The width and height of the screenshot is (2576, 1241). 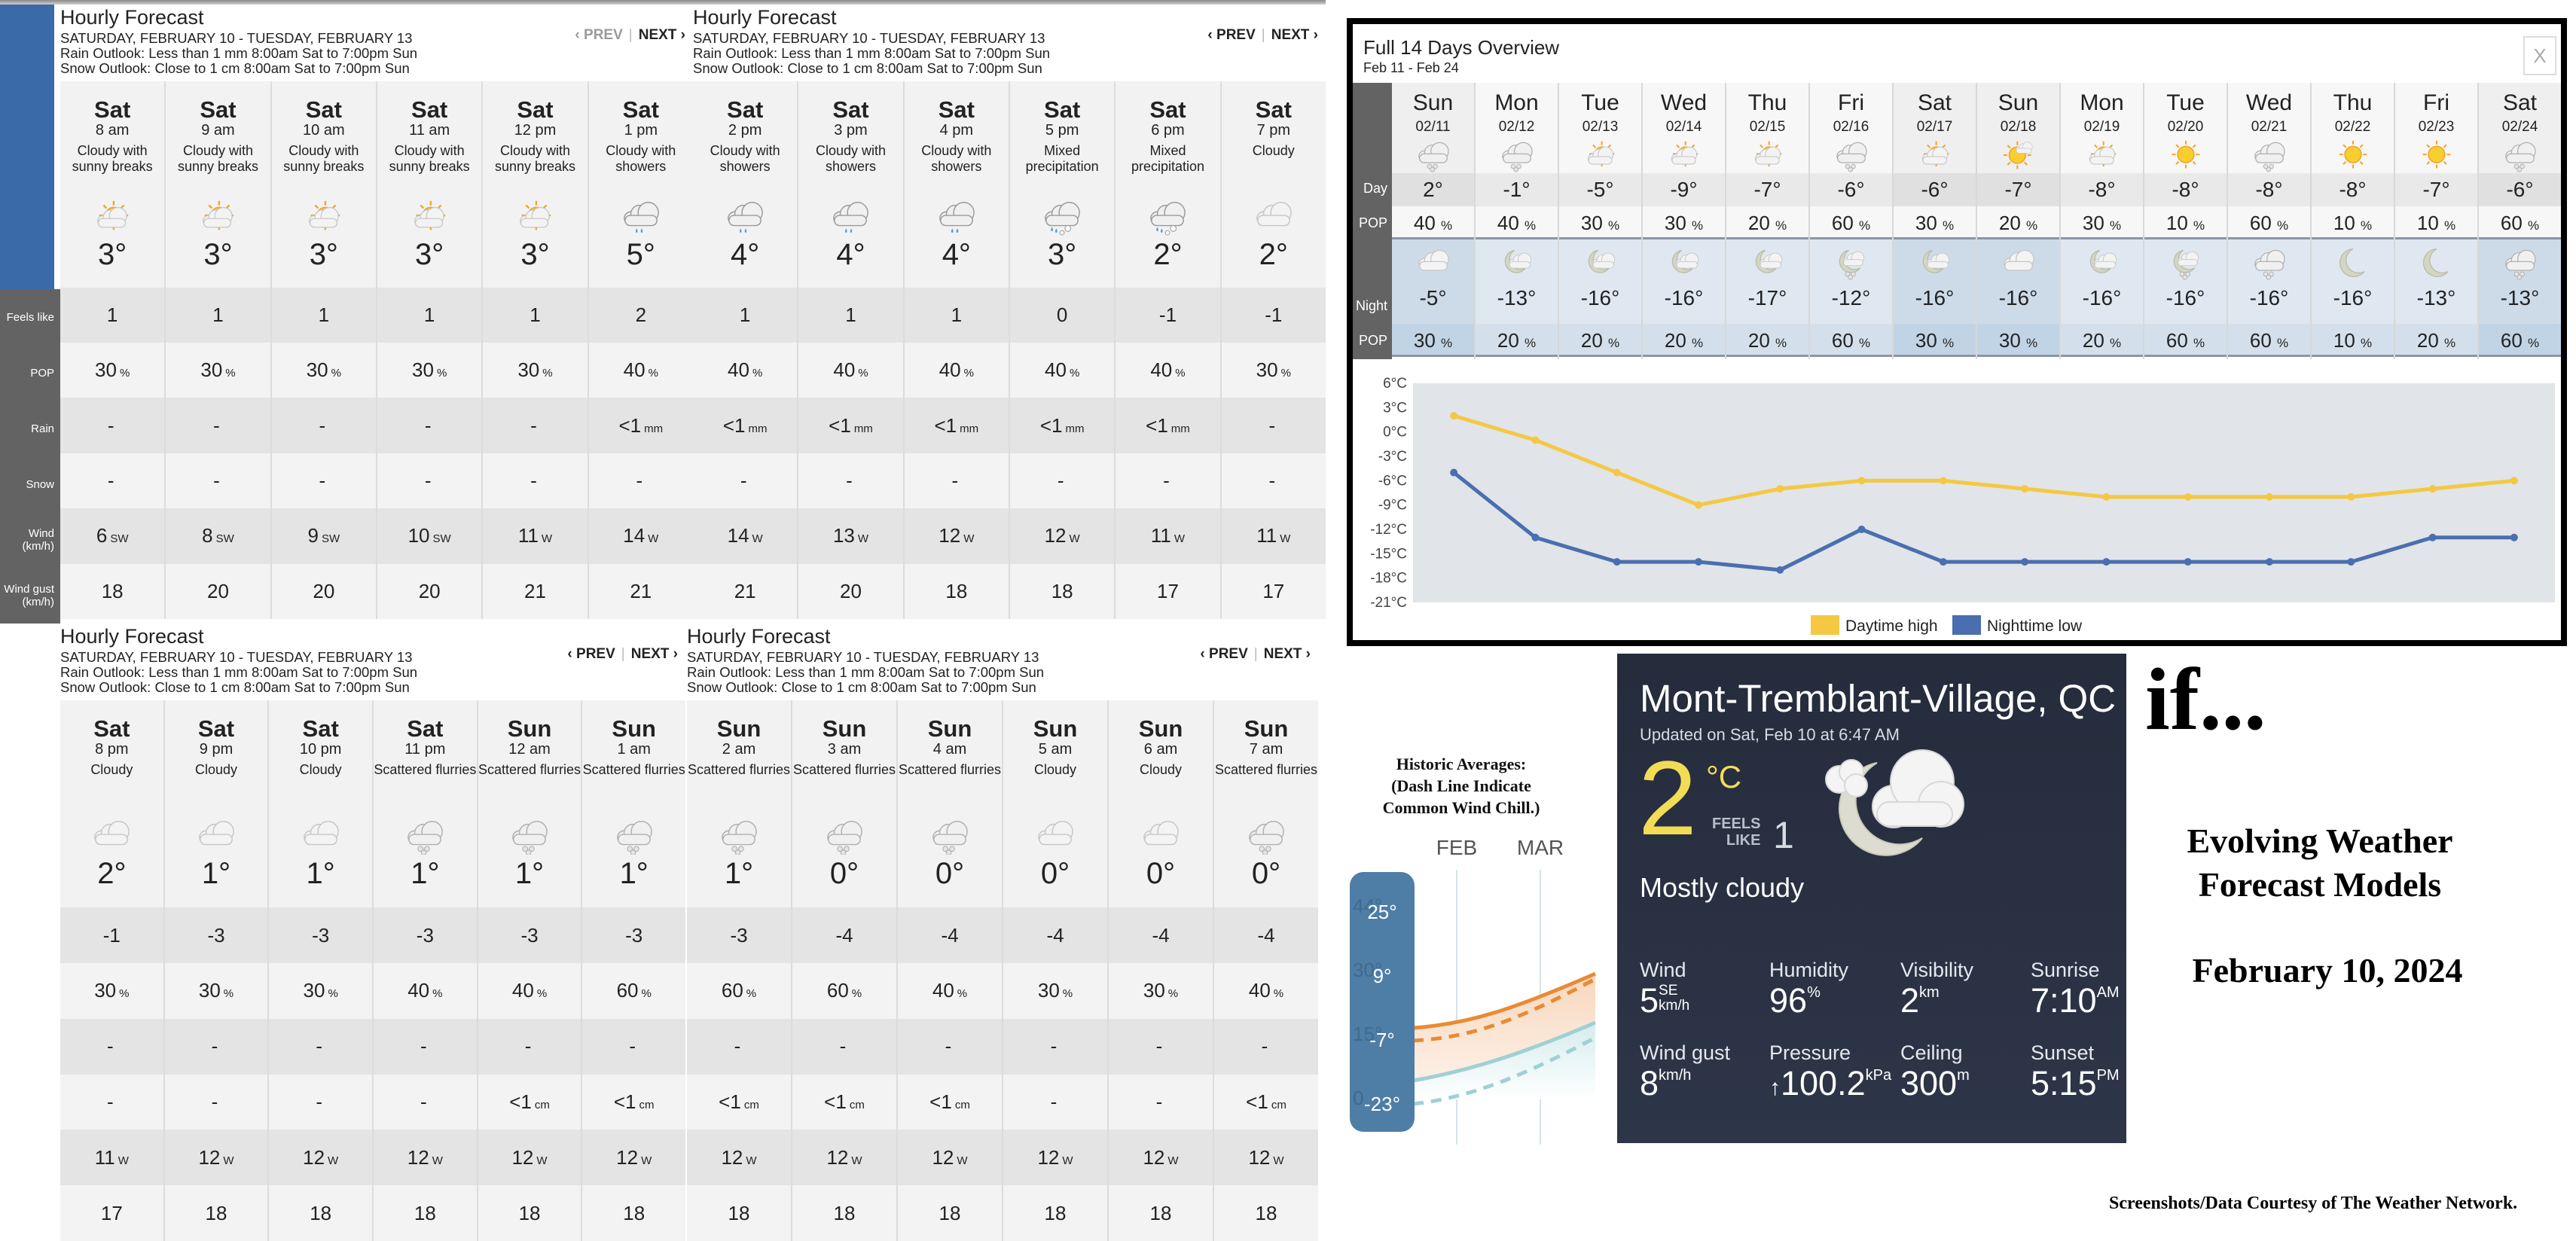 What do you see at coordinates (2436, 281) in the screenshot?
I see `night-section: -13°` at bounding box center [2436, 281].